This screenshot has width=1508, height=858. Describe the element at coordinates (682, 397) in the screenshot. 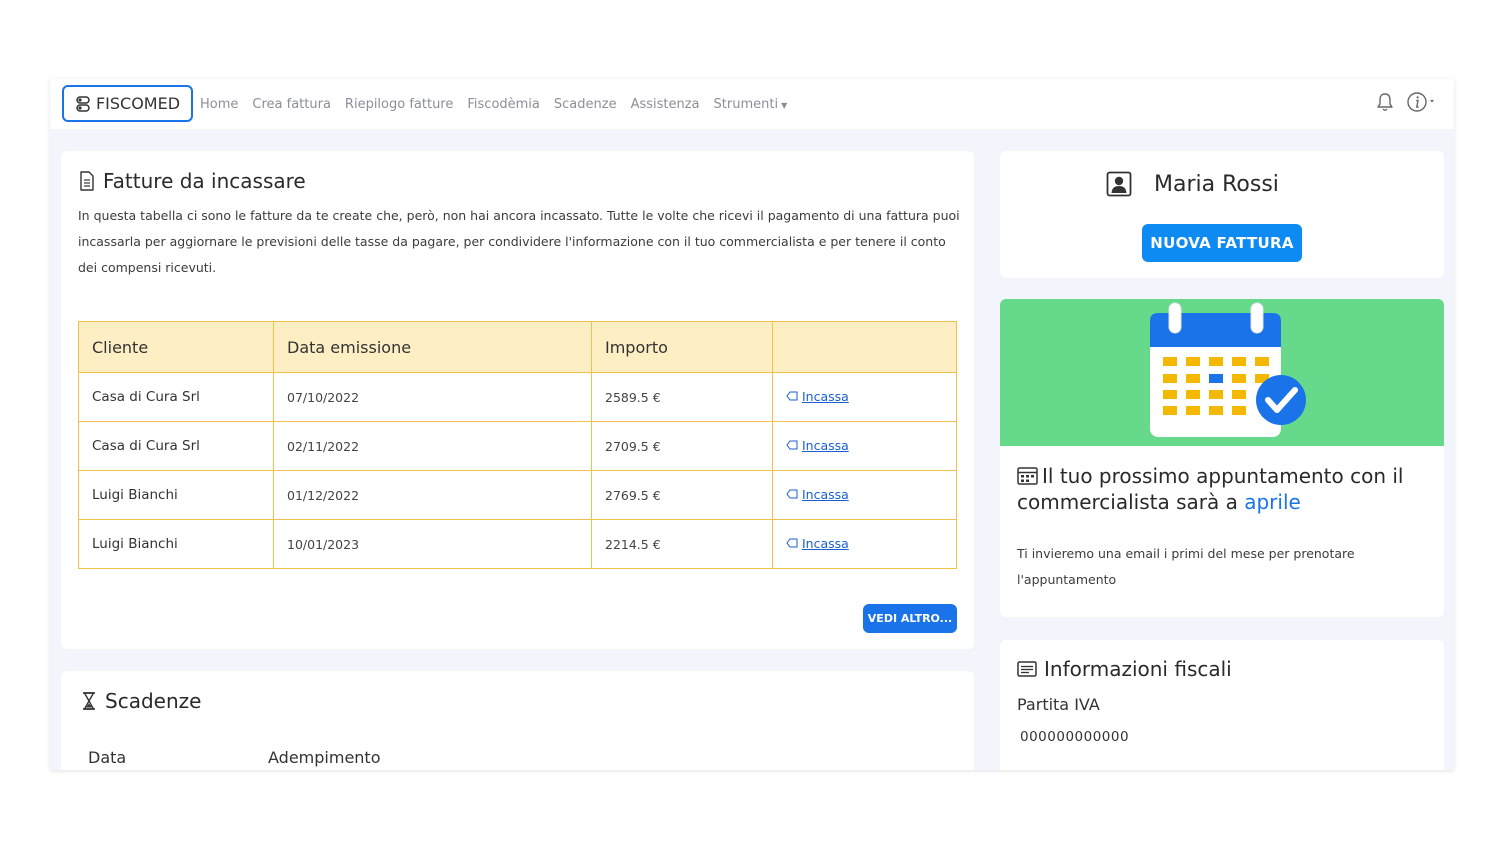

I see `cell-importo: 2589.5 €` at that location.